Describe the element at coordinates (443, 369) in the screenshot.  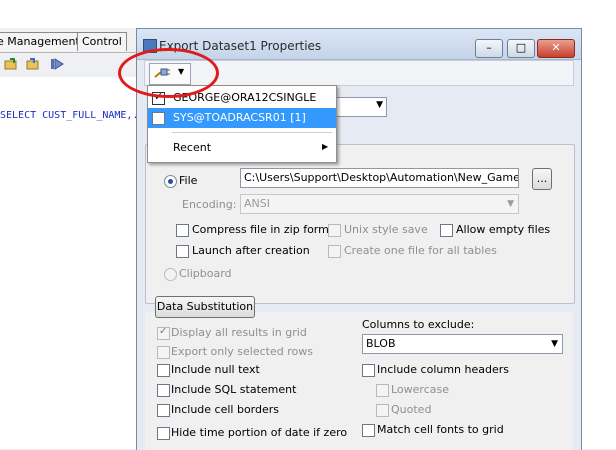
I see `include-headers-label: Include column headers` at that location.